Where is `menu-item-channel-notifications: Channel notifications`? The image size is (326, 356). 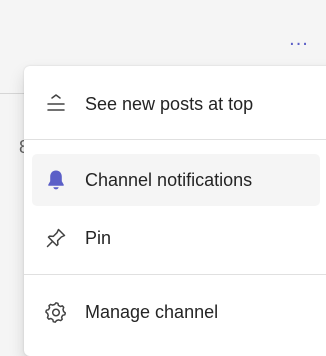 menu-item-channel-notifications: Channel notifications is located at coordinates (176, 180).